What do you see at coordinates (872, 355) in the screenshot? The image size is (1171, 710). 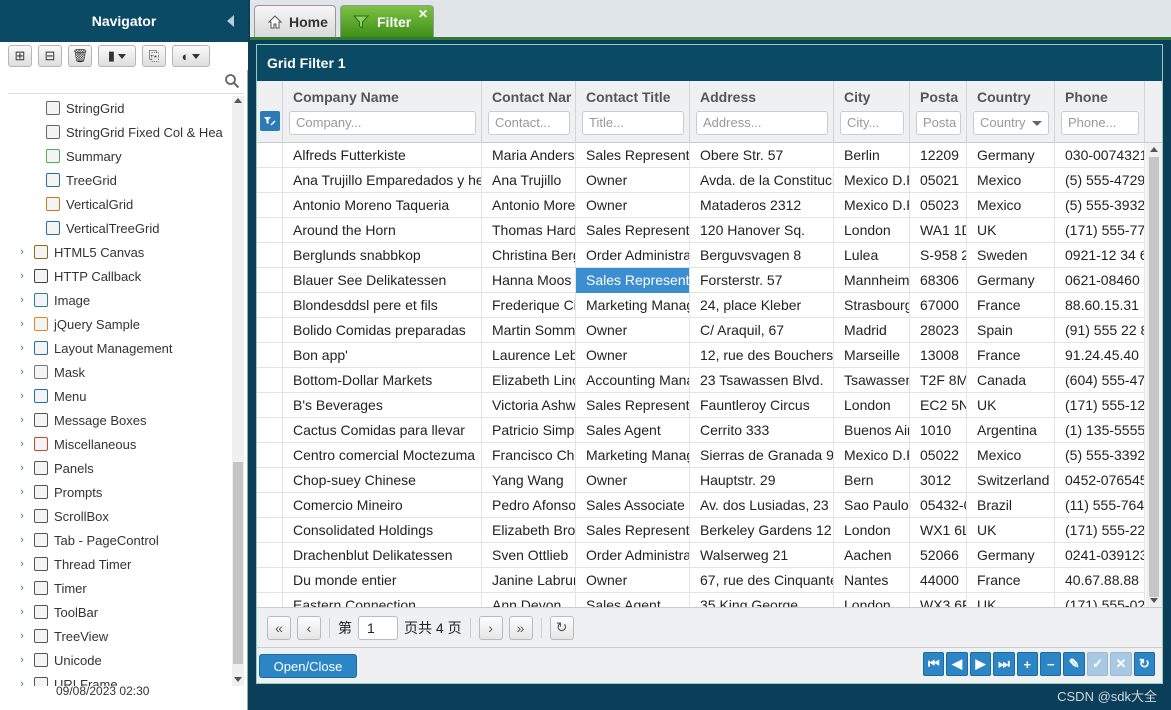 I see `table-cell: Marseille` at bounding box center [872, 355].